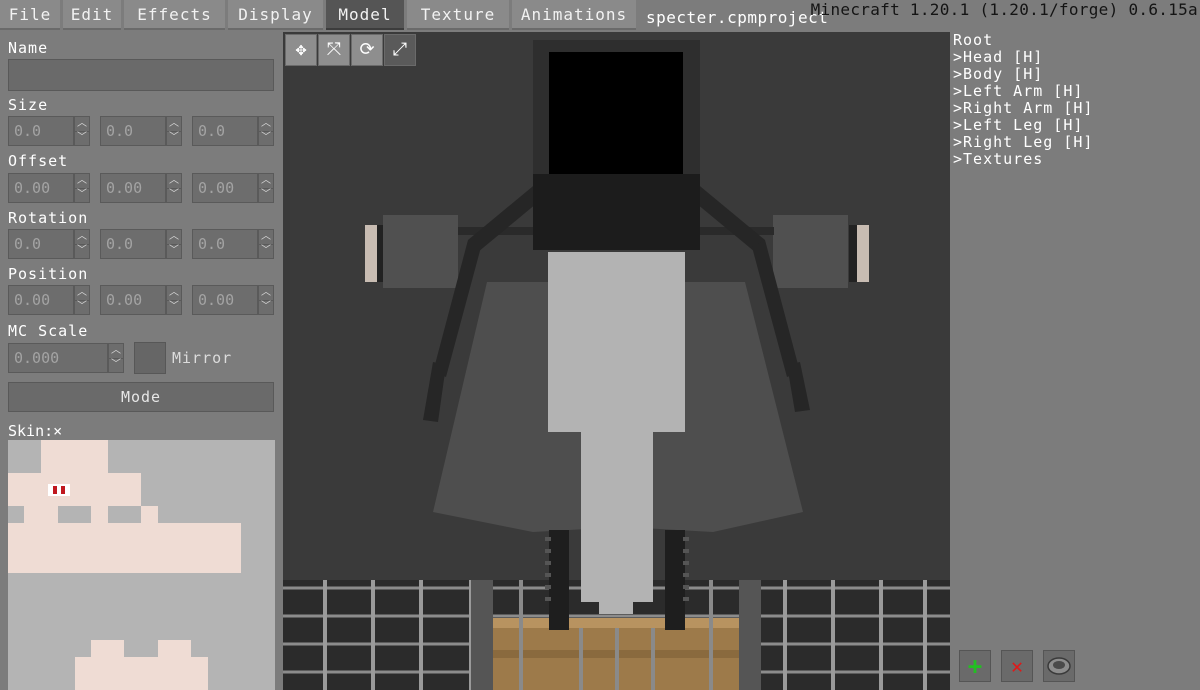 The width and height of the screenshot is (1200, 690). Describe the element at coordinates (1018, 91) in the screenshot. I see `tree-item-left-arm: >Left Arm [H]` at that location.